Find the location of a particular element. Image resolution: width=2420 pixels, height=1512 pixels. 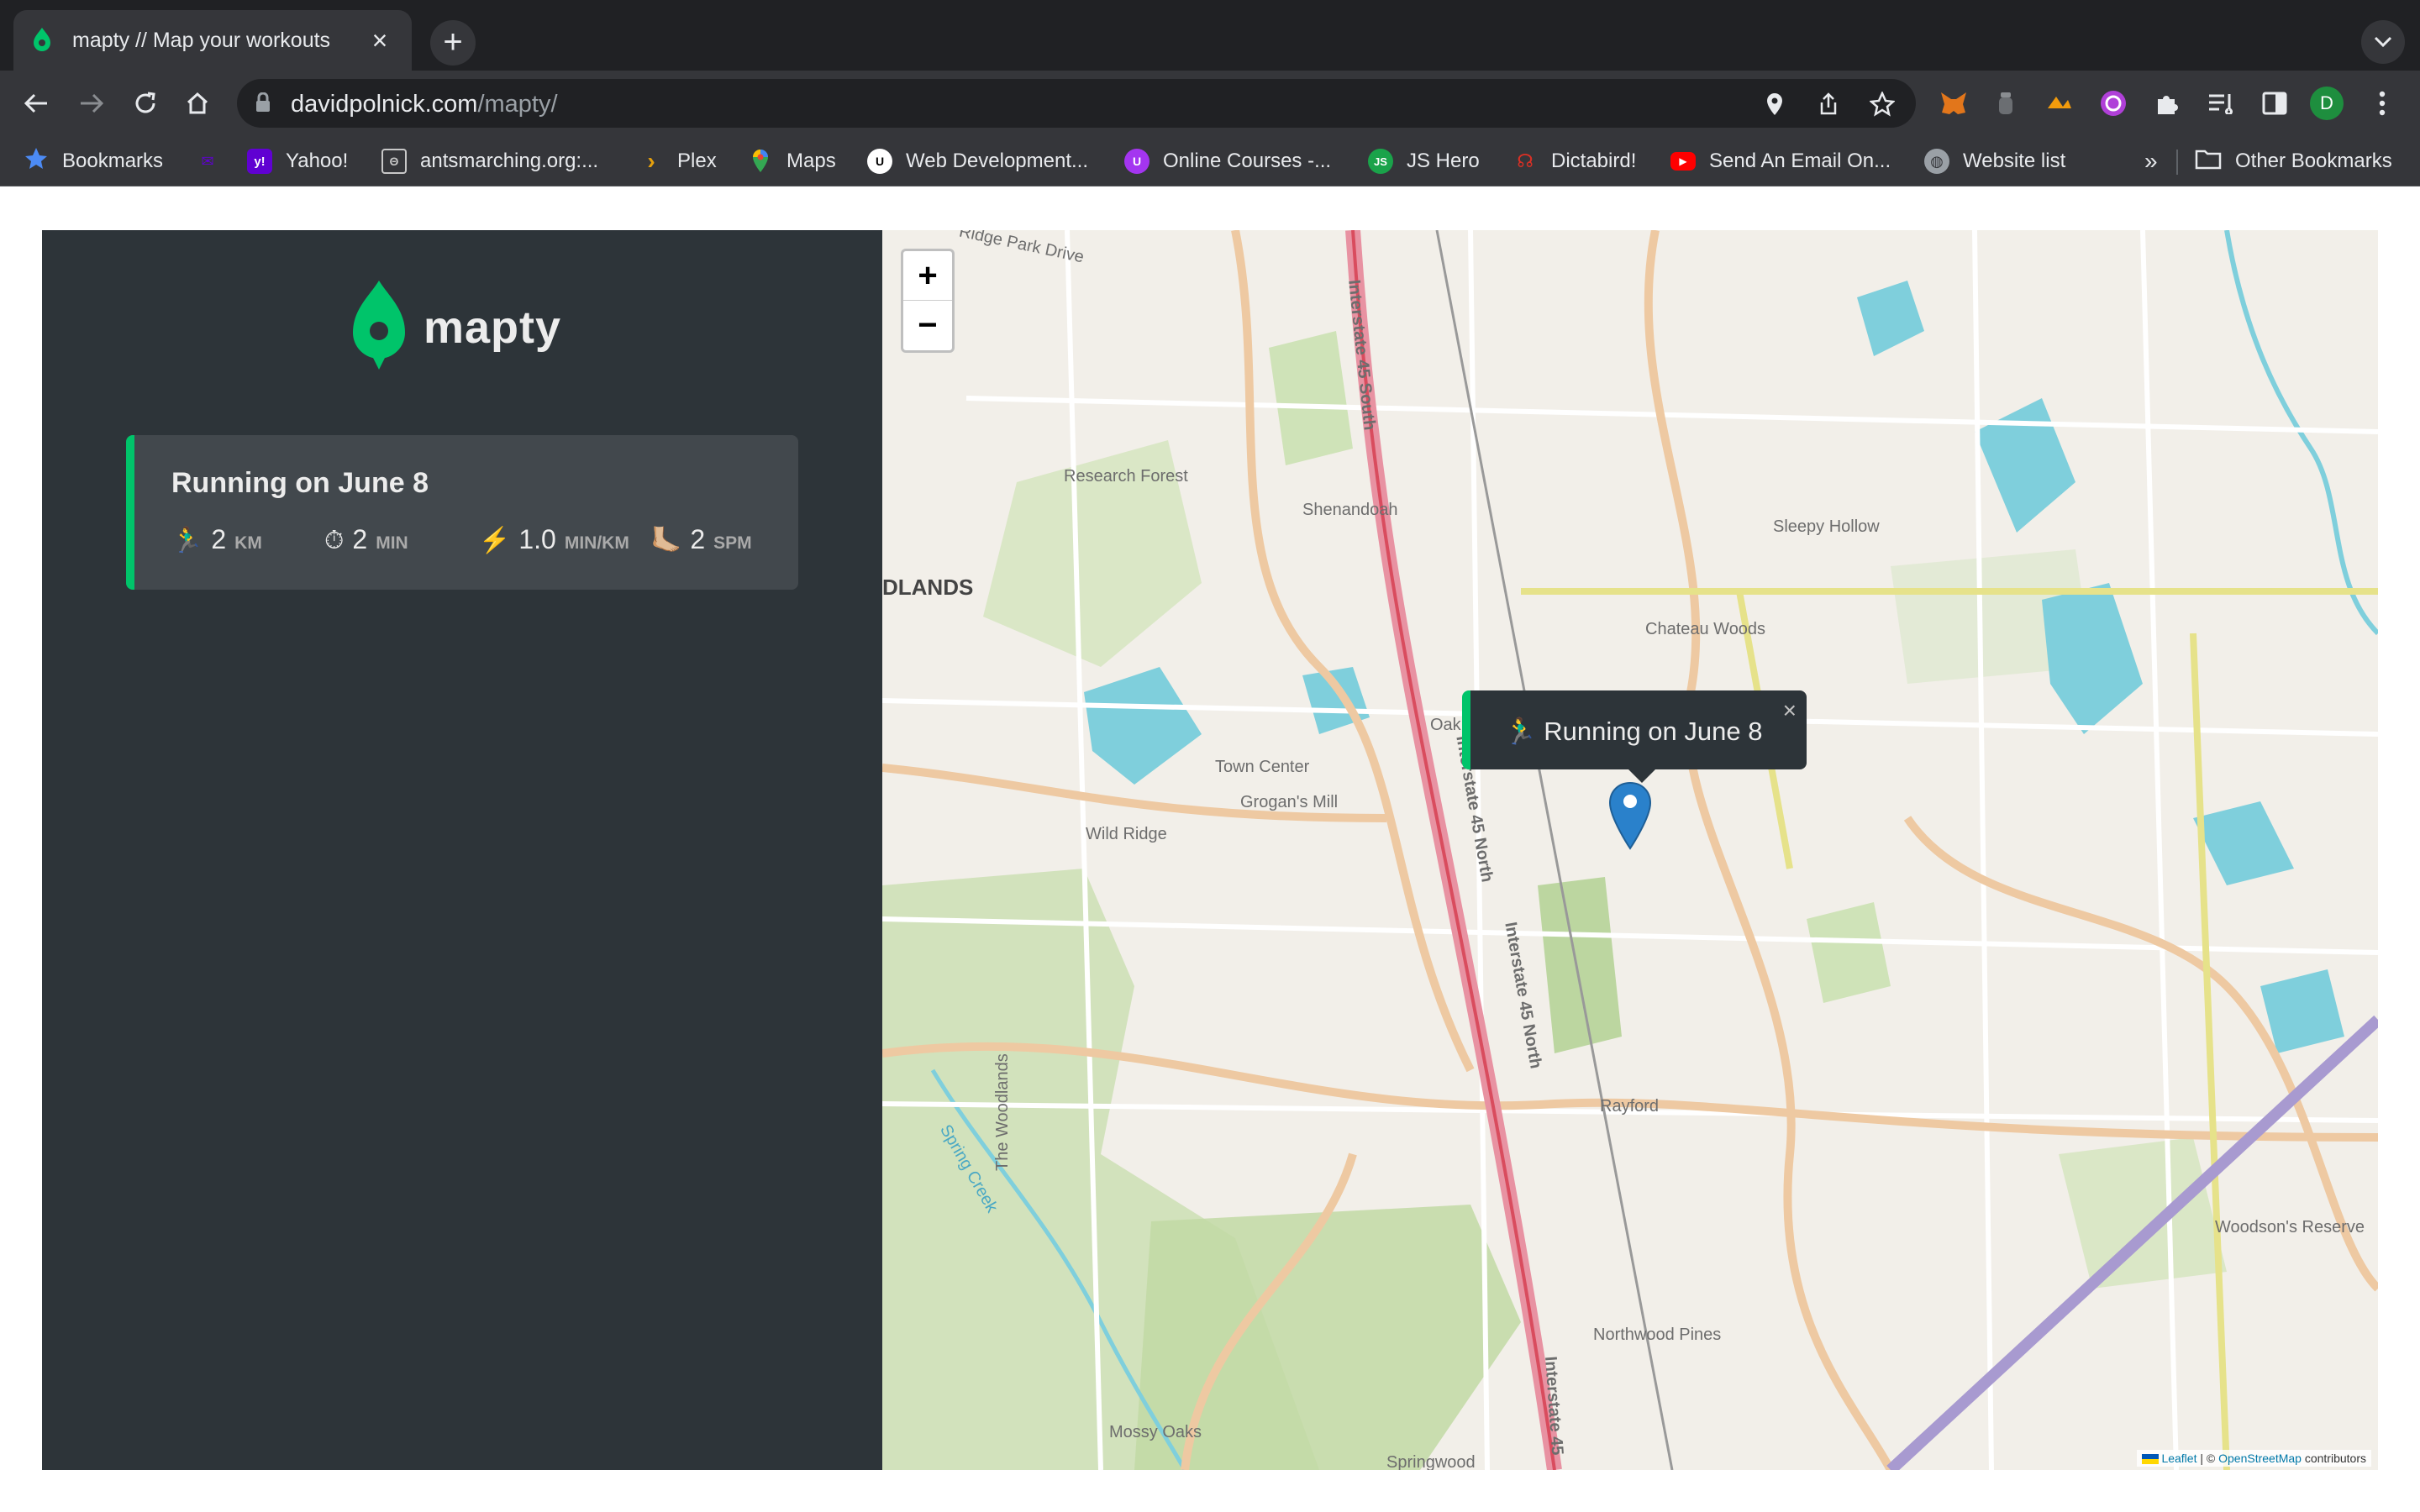

location-pin-icon is located at coordinates (1775, 104).